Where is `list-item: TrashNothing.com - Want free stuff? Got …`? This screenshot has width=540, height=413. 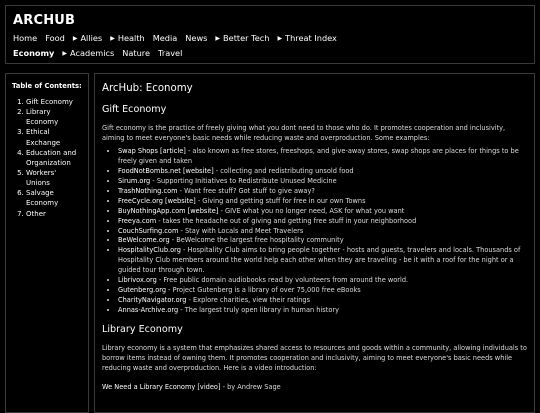
list-item: TrashNothing.com - Want free stuff? Got … is located at coordinates (322, 192).